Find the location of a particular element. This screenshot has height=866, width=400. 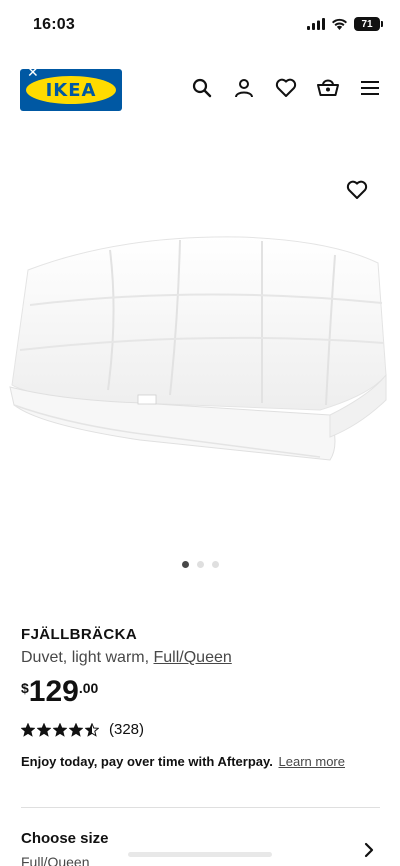

afterpay-learn-more-link: Learn more is located at coordinates (312, 761).